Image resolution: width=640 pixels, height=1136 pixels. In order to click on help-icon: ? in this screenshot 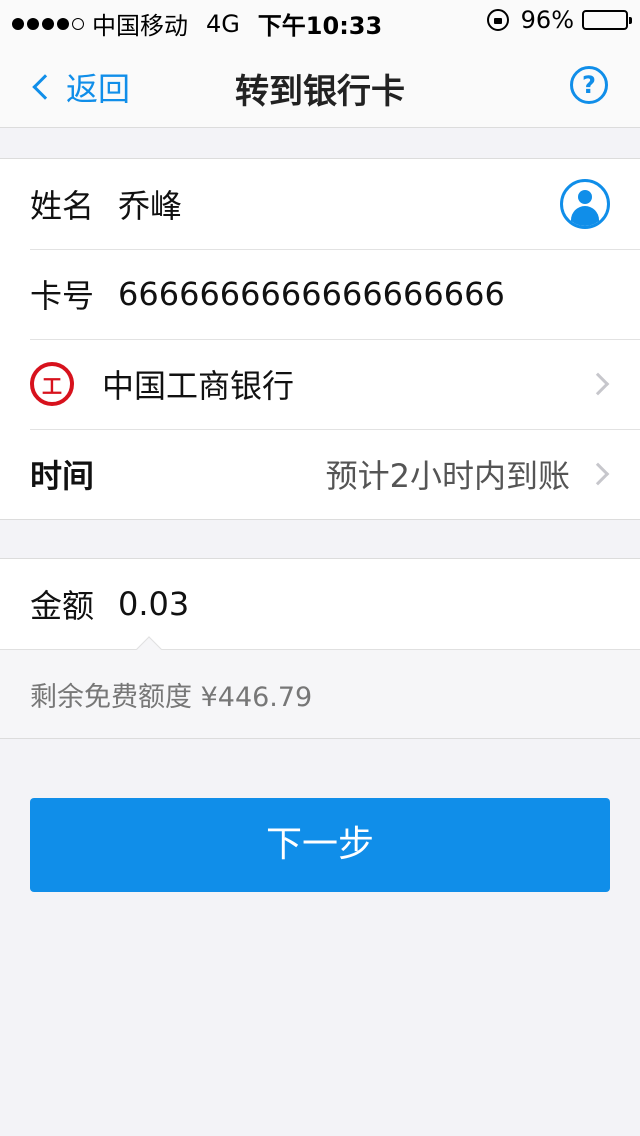, I will do `click(589, 85)`.